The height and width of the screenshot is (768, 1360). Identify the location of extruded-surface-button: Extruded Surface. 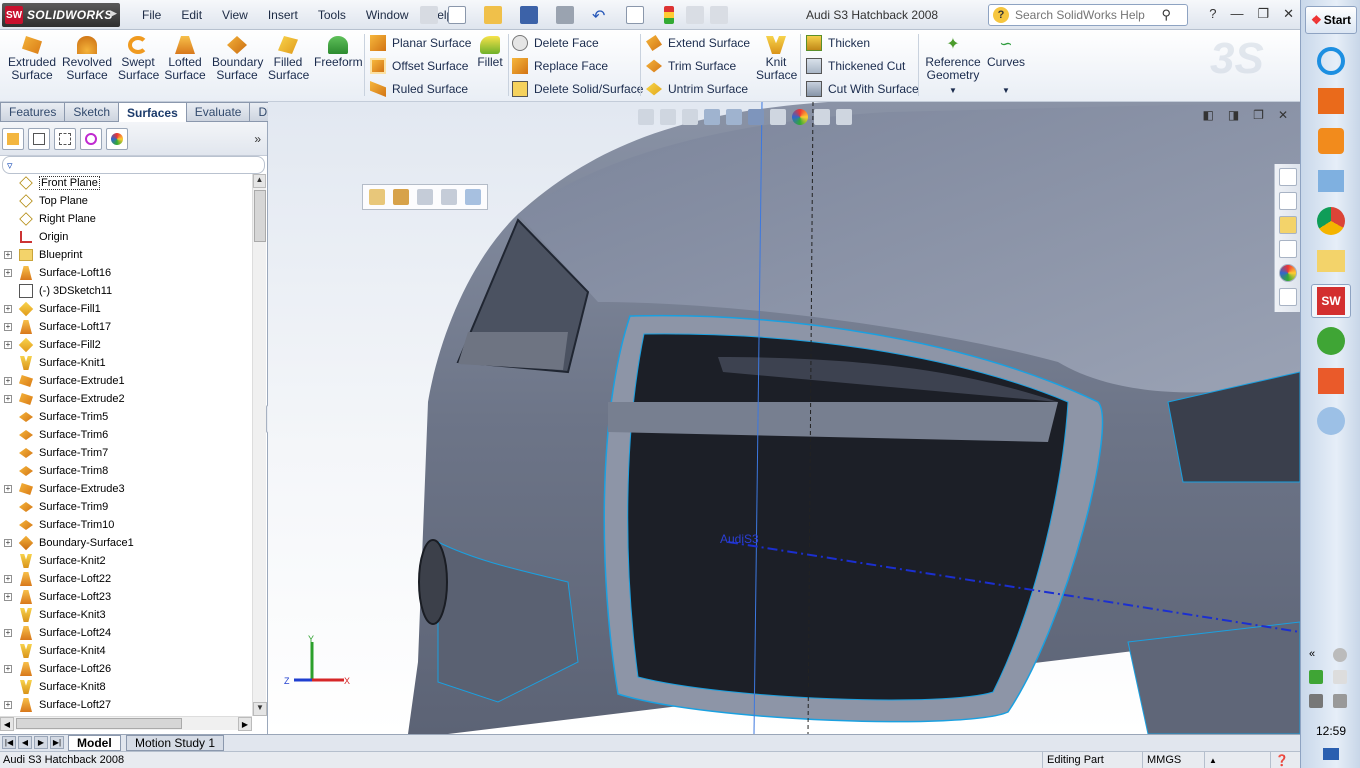
(32, 59).